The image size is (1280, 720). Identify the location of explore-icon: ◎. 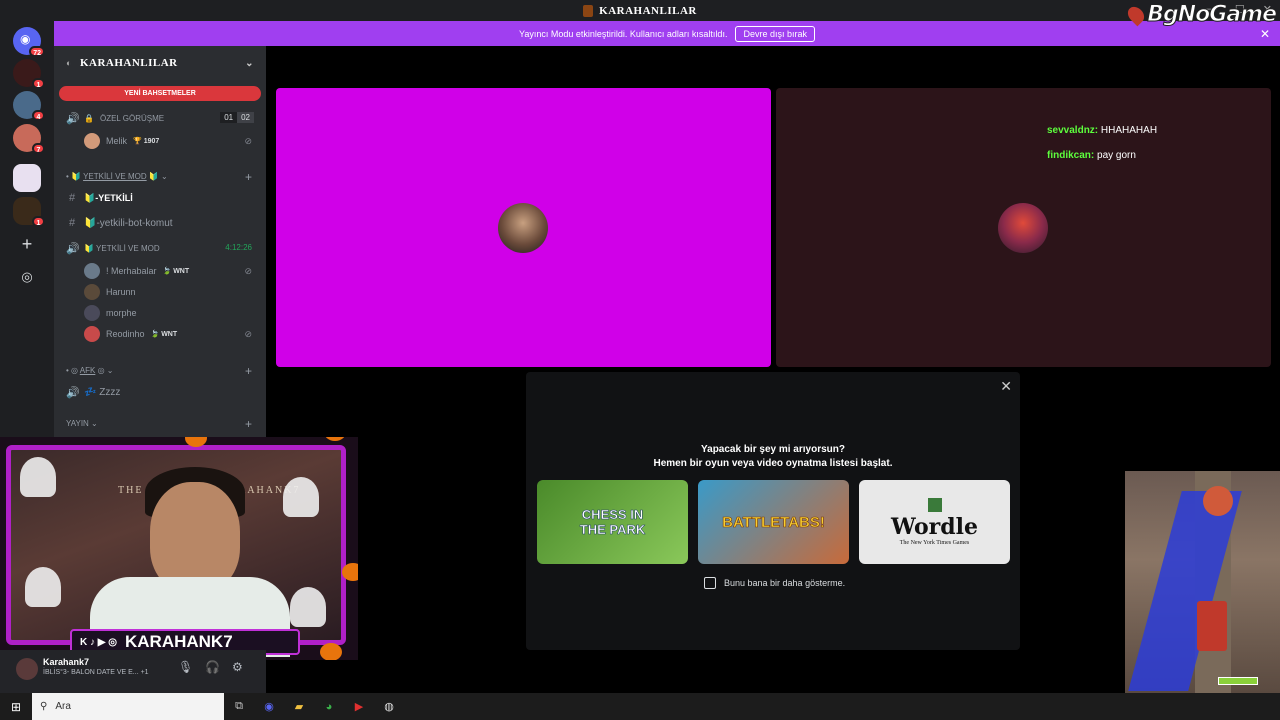
(27, 278).